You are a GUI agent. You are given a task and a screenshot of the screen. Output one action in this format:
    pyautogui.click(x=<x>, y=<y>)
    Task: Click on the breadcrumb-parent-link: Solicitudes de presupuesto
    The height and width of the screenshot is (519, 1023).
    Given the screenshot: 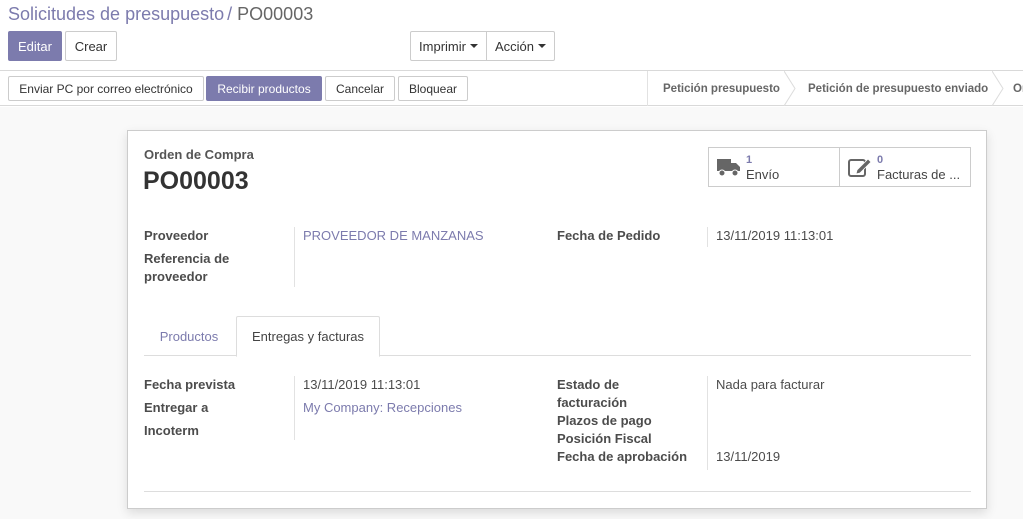 What is the action you would take?
    pyautogui.click(x=116, y=14)
    